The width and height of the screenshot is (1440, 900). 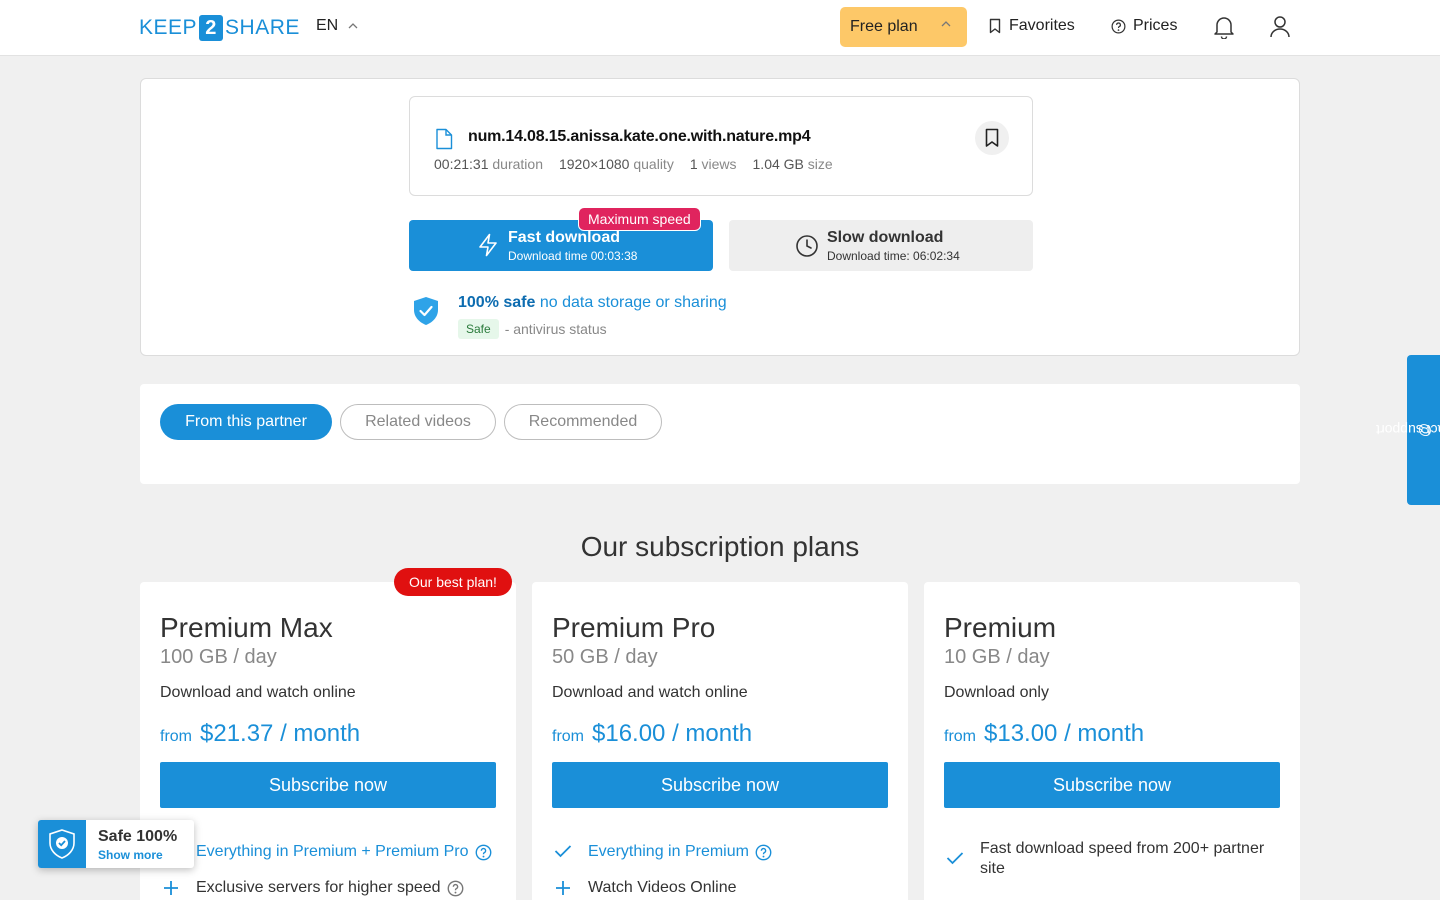 I want to click on file-quality: 1920×1080 quality, so click(x=616, y=164).